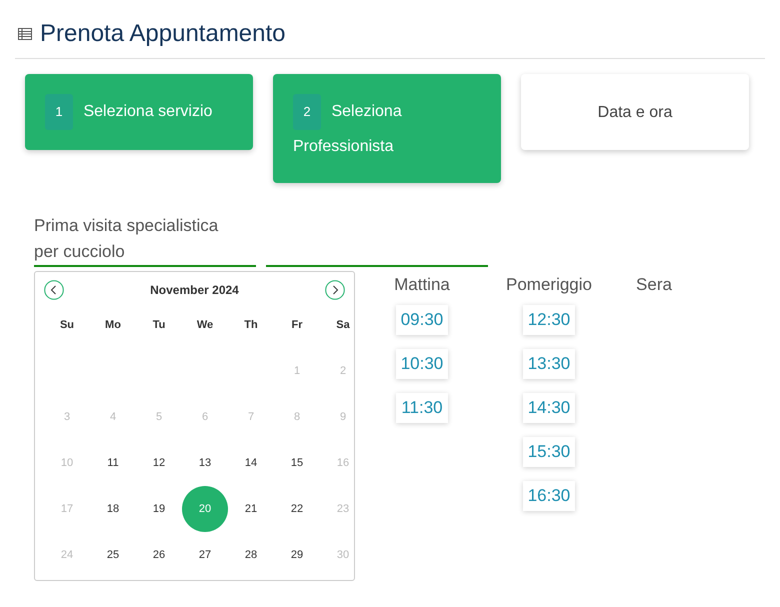  What do you see at coordinates (205, 463) in the screenshot?
I see `calendar-day: 13` at bounding box center [205, 463].